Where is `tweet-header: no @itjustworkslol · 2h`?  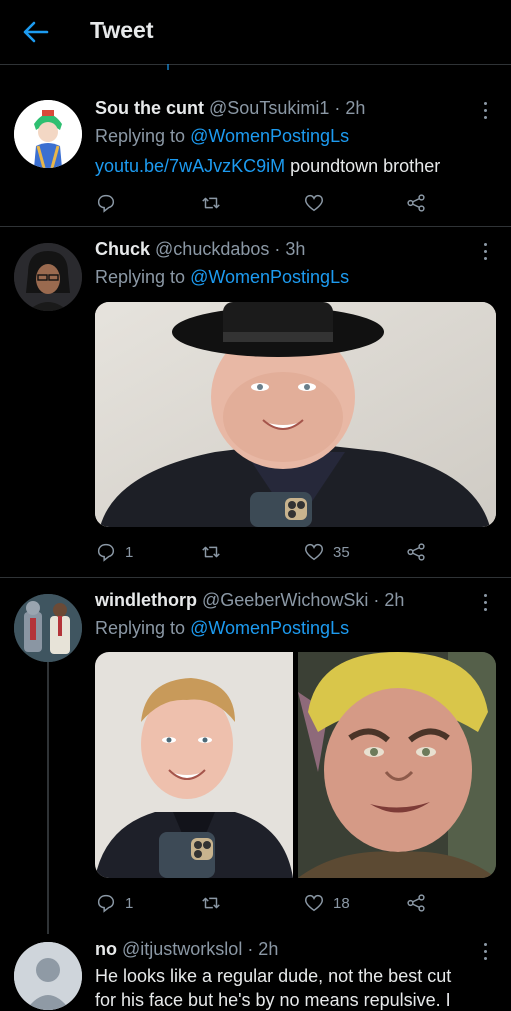 tweet-header: no @itjustworkslol · 2h is located at coordinates (186, 949).